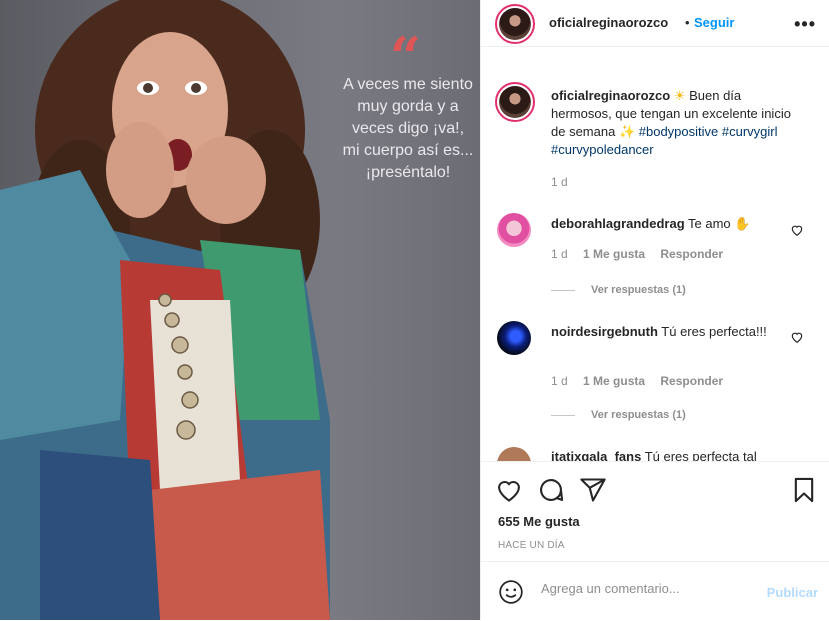 This screenshot has height=621, width=829. Describe the element at coordinates (700, 455) in the screenshot. I see `comment-text: Tú eres perfecta tal` at that location.